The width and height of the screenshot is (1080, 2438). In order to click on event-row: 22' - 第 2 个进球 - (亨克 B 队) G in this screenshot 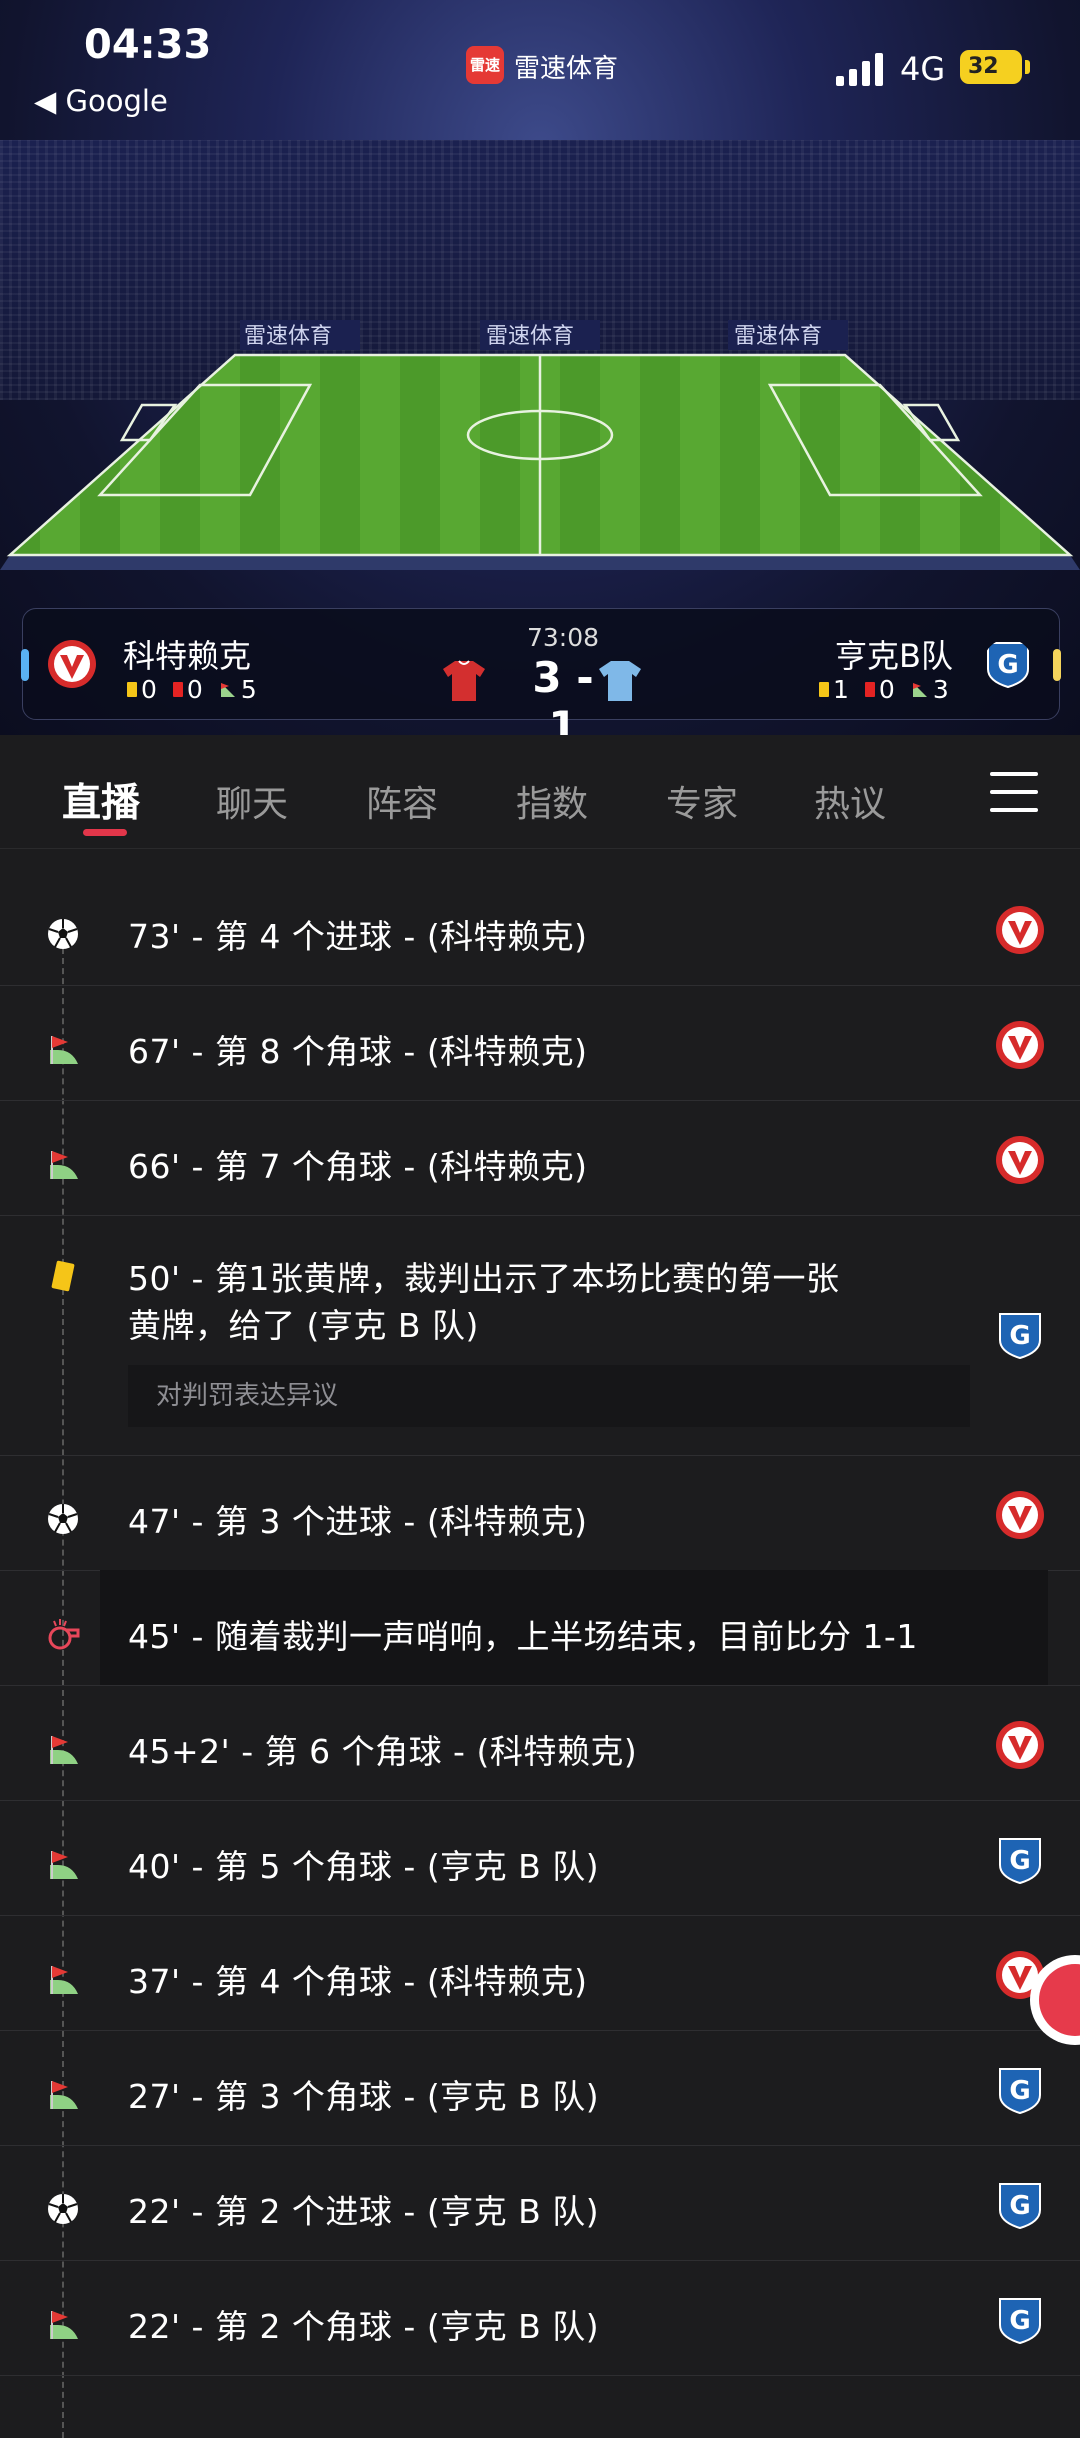, I will do `click(540, 2203)`.